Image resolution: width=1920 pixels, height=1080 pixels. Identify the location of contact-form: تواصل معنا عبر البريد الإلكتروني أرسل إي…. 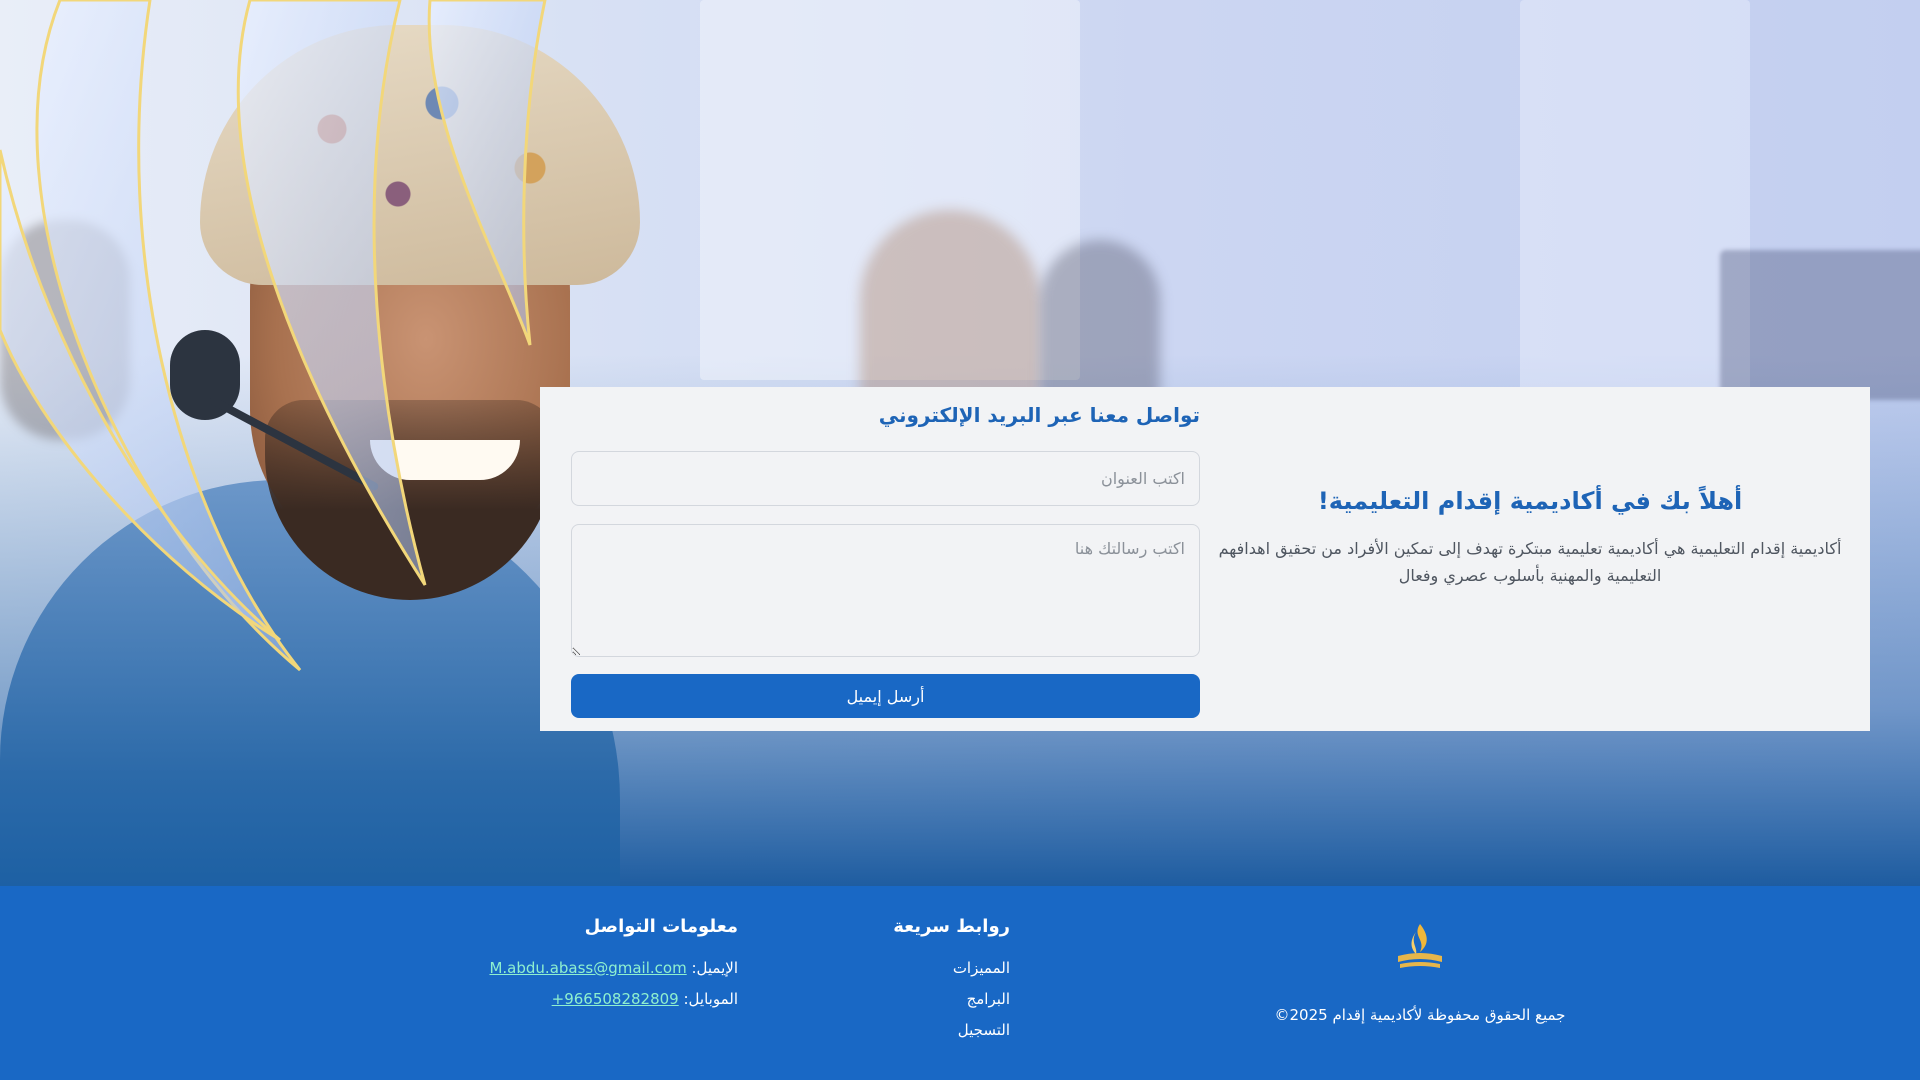
(885, 560).